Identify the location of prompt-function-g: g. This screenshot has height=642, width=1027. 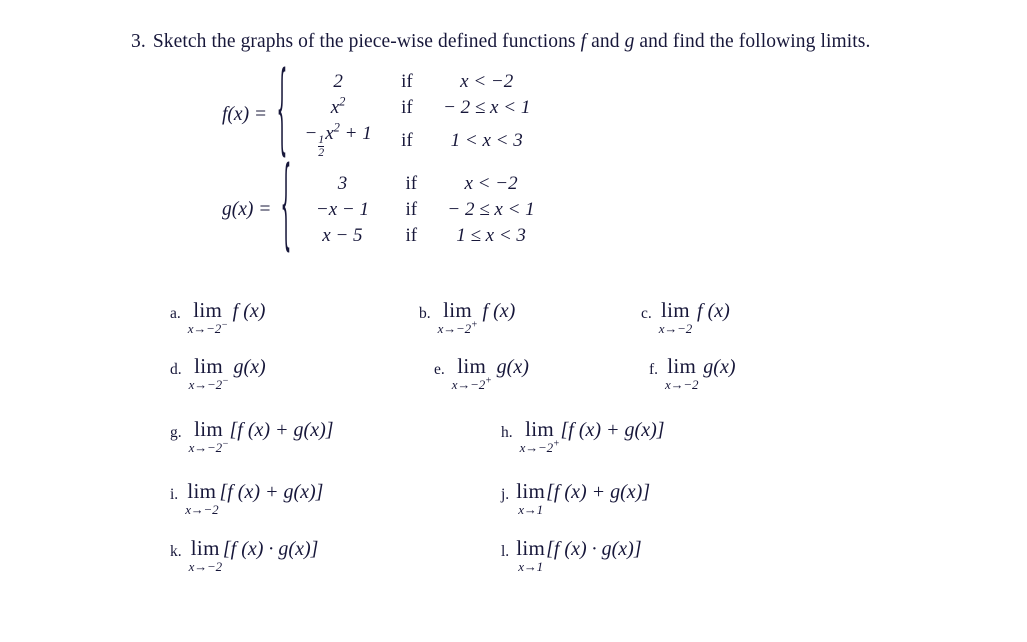
(629, 41).